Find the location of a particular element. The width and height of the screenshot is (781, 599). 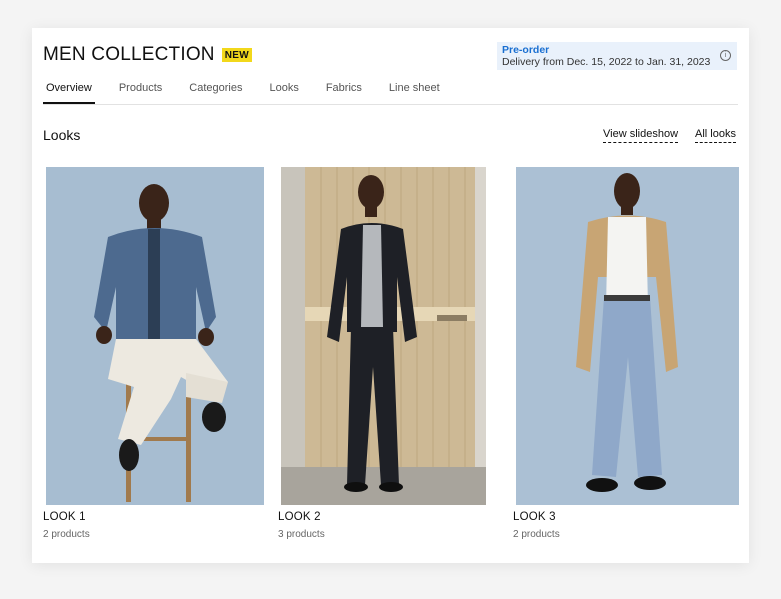

tab-fabrics: Fabrics is located at coordinates (344, 91).